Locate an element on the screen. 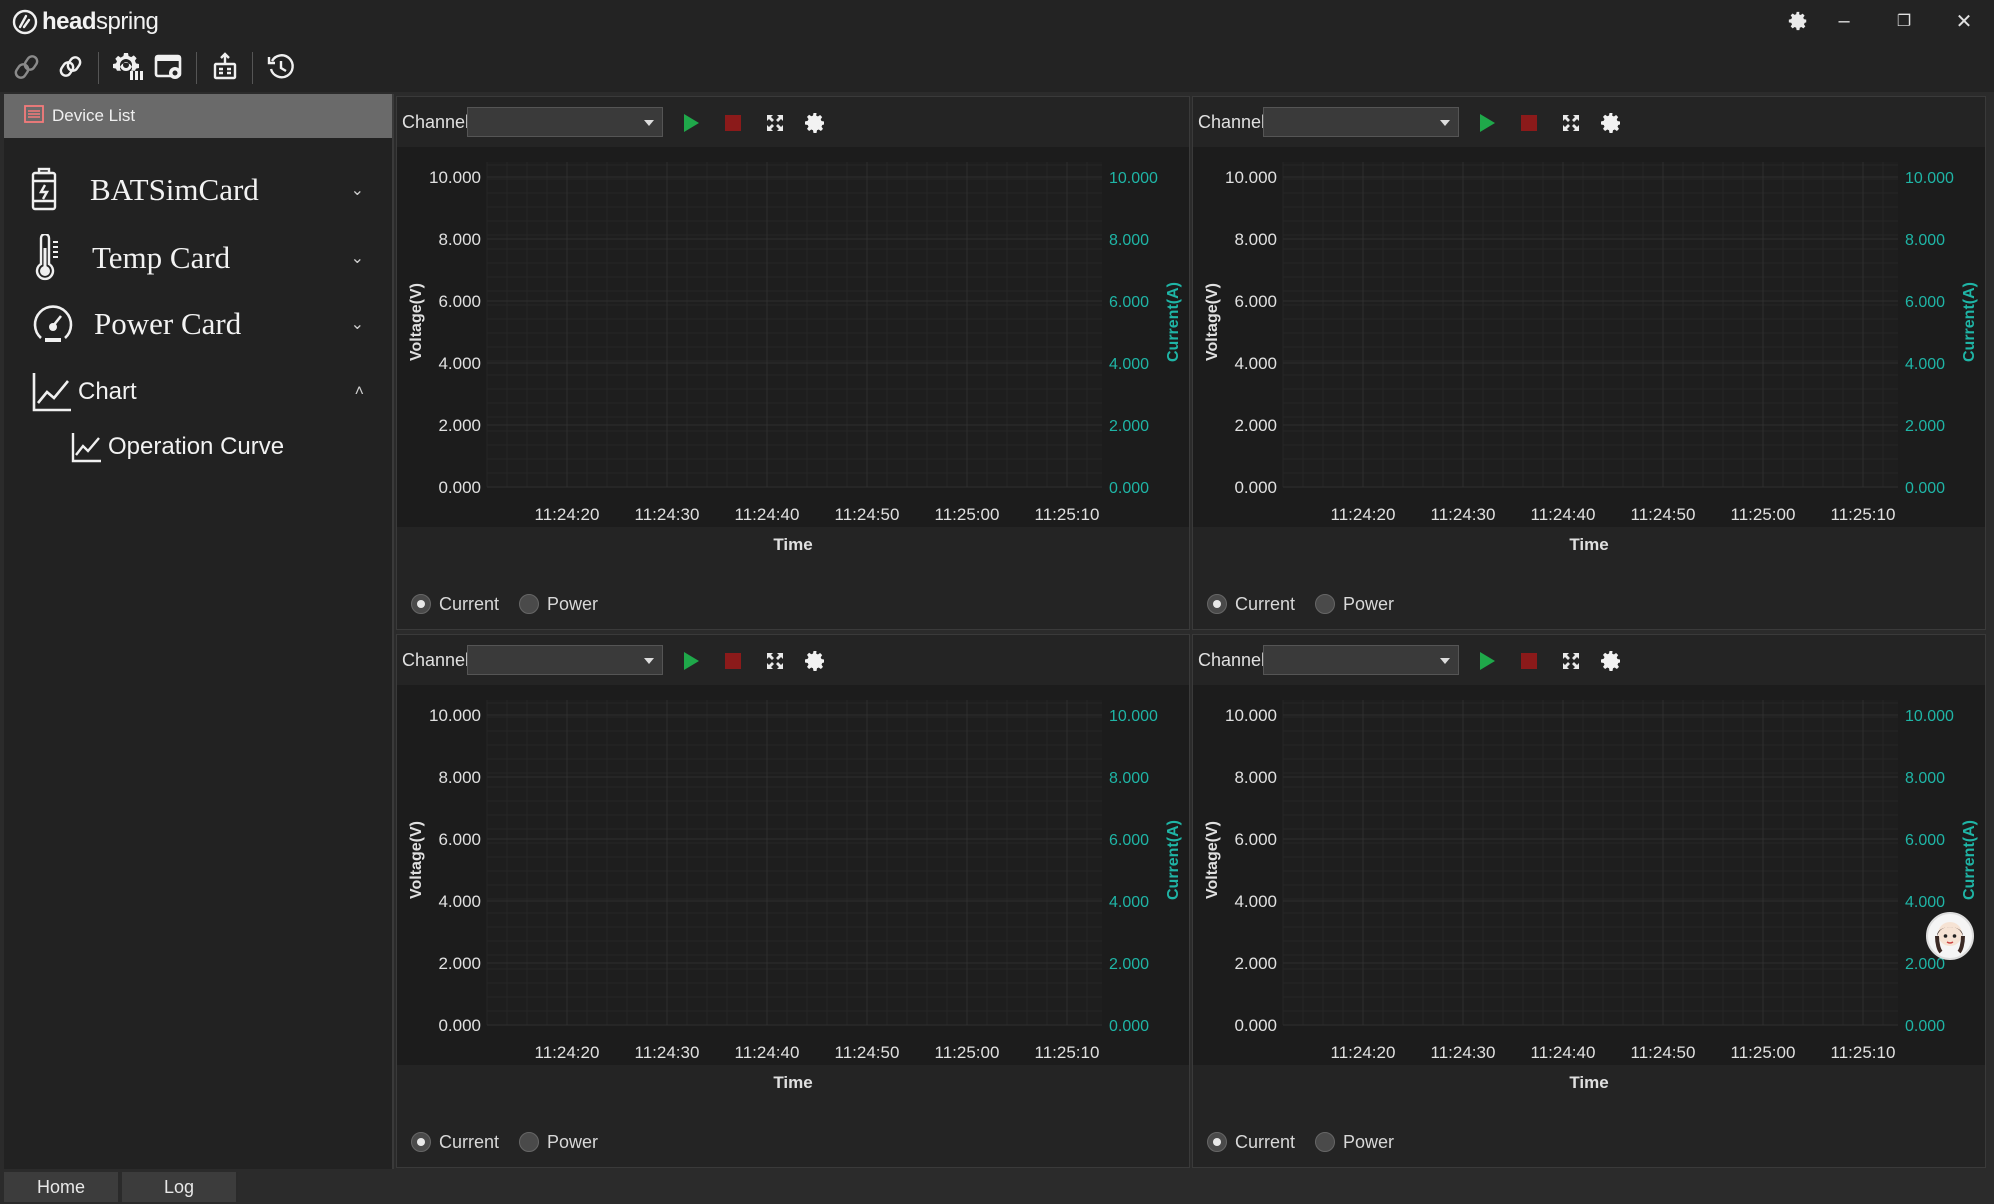  upgrade-icon is located at coordinates (225, 67).